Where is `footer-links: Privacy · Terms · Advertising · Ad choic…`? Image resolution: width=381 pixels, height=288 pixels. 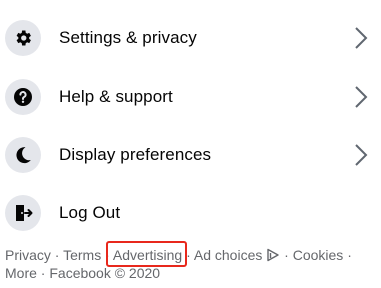 footer-links: Privacy · Terms · Advertising · Ad choic… is located at coordinates (190, 264).